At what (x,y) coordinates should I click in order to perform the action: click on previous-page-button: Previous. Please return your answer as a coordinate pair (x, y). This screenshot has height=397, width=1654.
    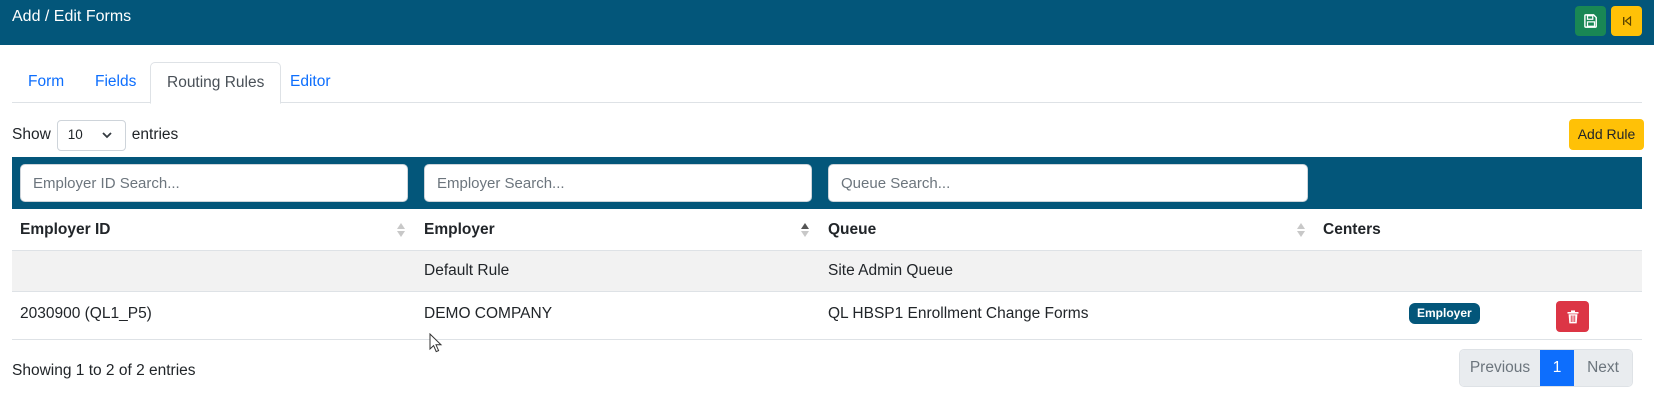
    Looking at the image, I should click on (1500, 368).